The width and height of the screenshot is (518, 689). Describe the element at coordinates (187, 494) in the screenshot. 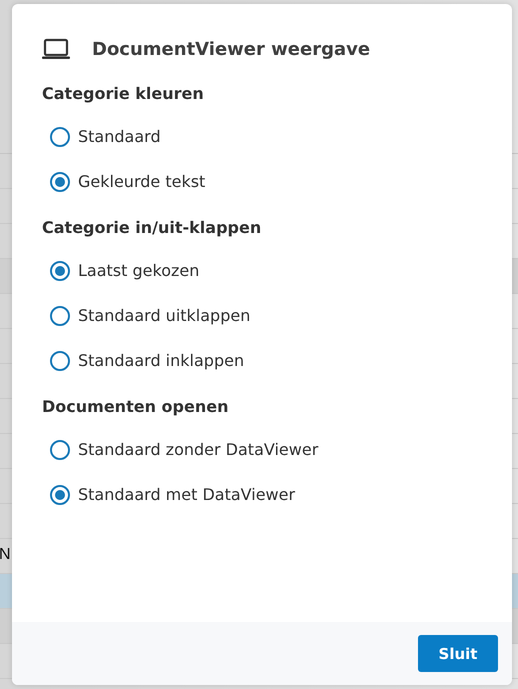

I see `option-label: Standaard met DataViewer` at that location.